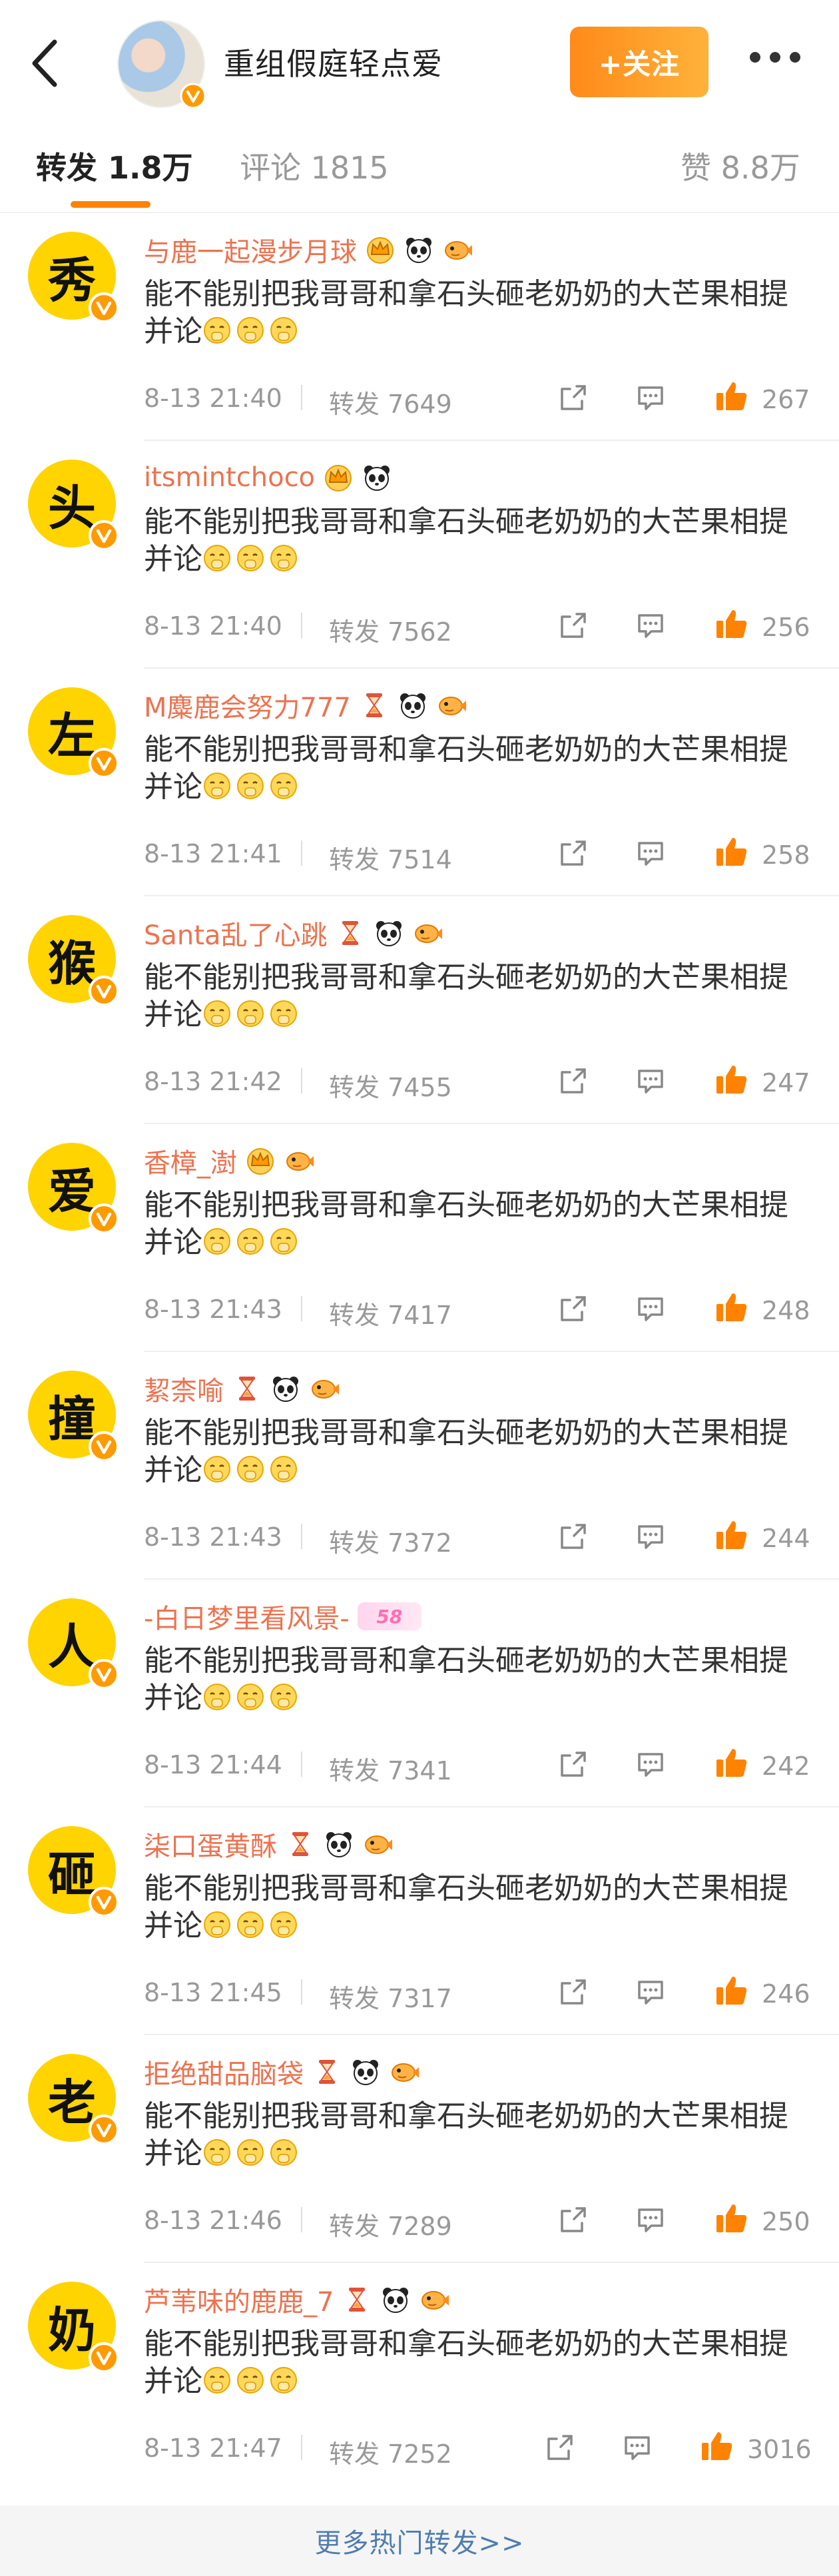 This screenshot has height=2576, width=839. Describe the element at coordinates (390, 402) in the screenshot. I see `repost-count: 转发 7649` at that location.